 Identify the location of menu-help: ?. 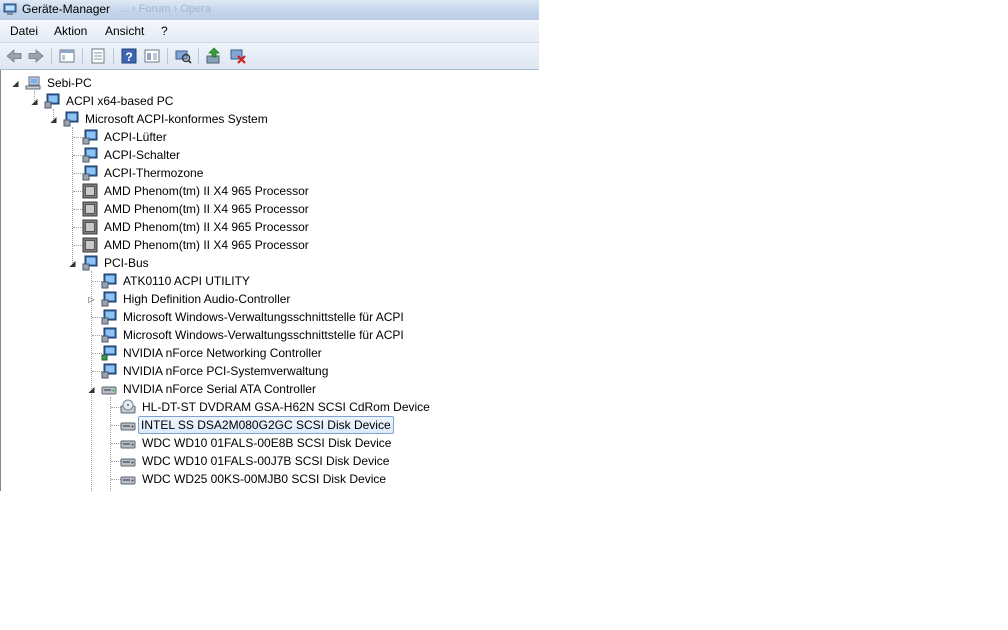
(164, 31).